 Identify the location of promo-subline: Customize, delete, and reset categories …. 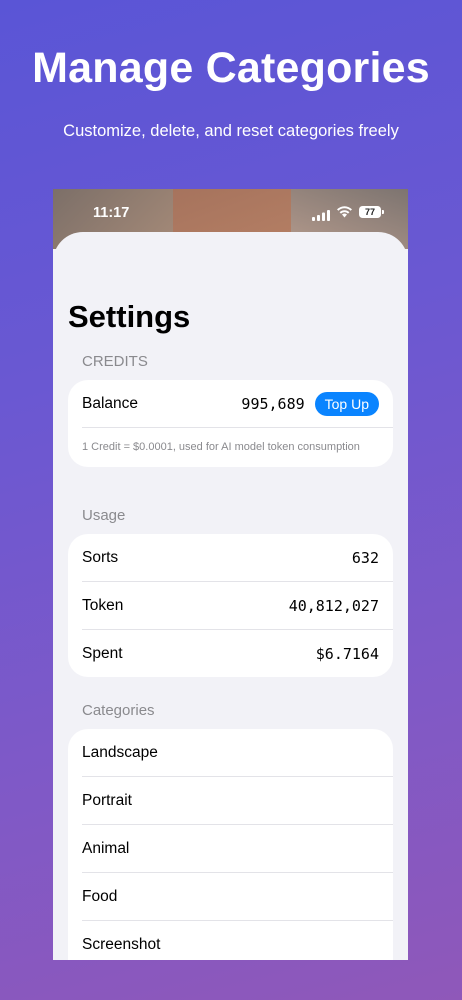
(231, 131).